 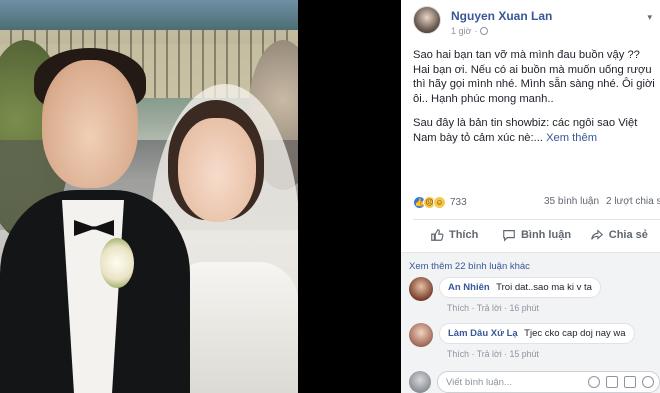 What do you see at coordinates (469, 287) in the screenshot?
I see `commenter-name: An Nhiên` at bounding box center [469, 287].